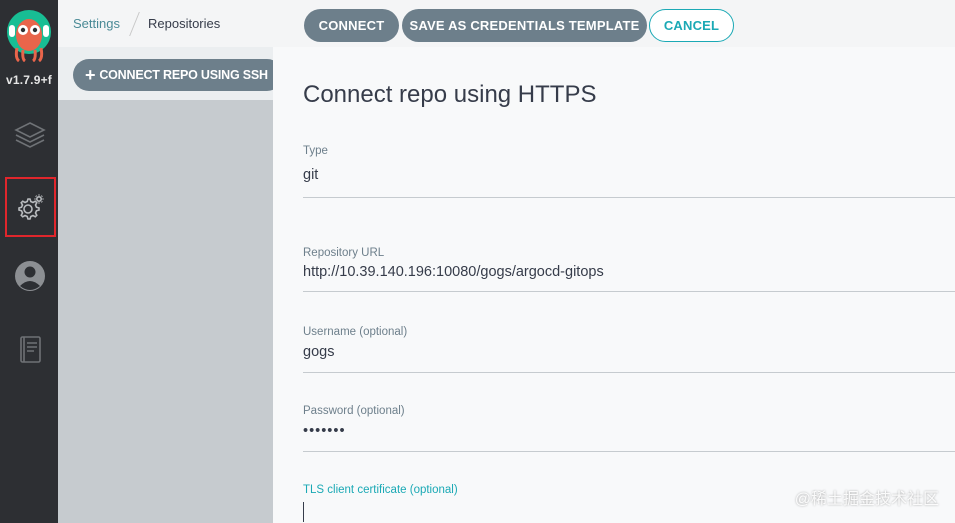 This screenshot has width=955, height=523. I want to click on plus-icon: +, so click(90, 75).